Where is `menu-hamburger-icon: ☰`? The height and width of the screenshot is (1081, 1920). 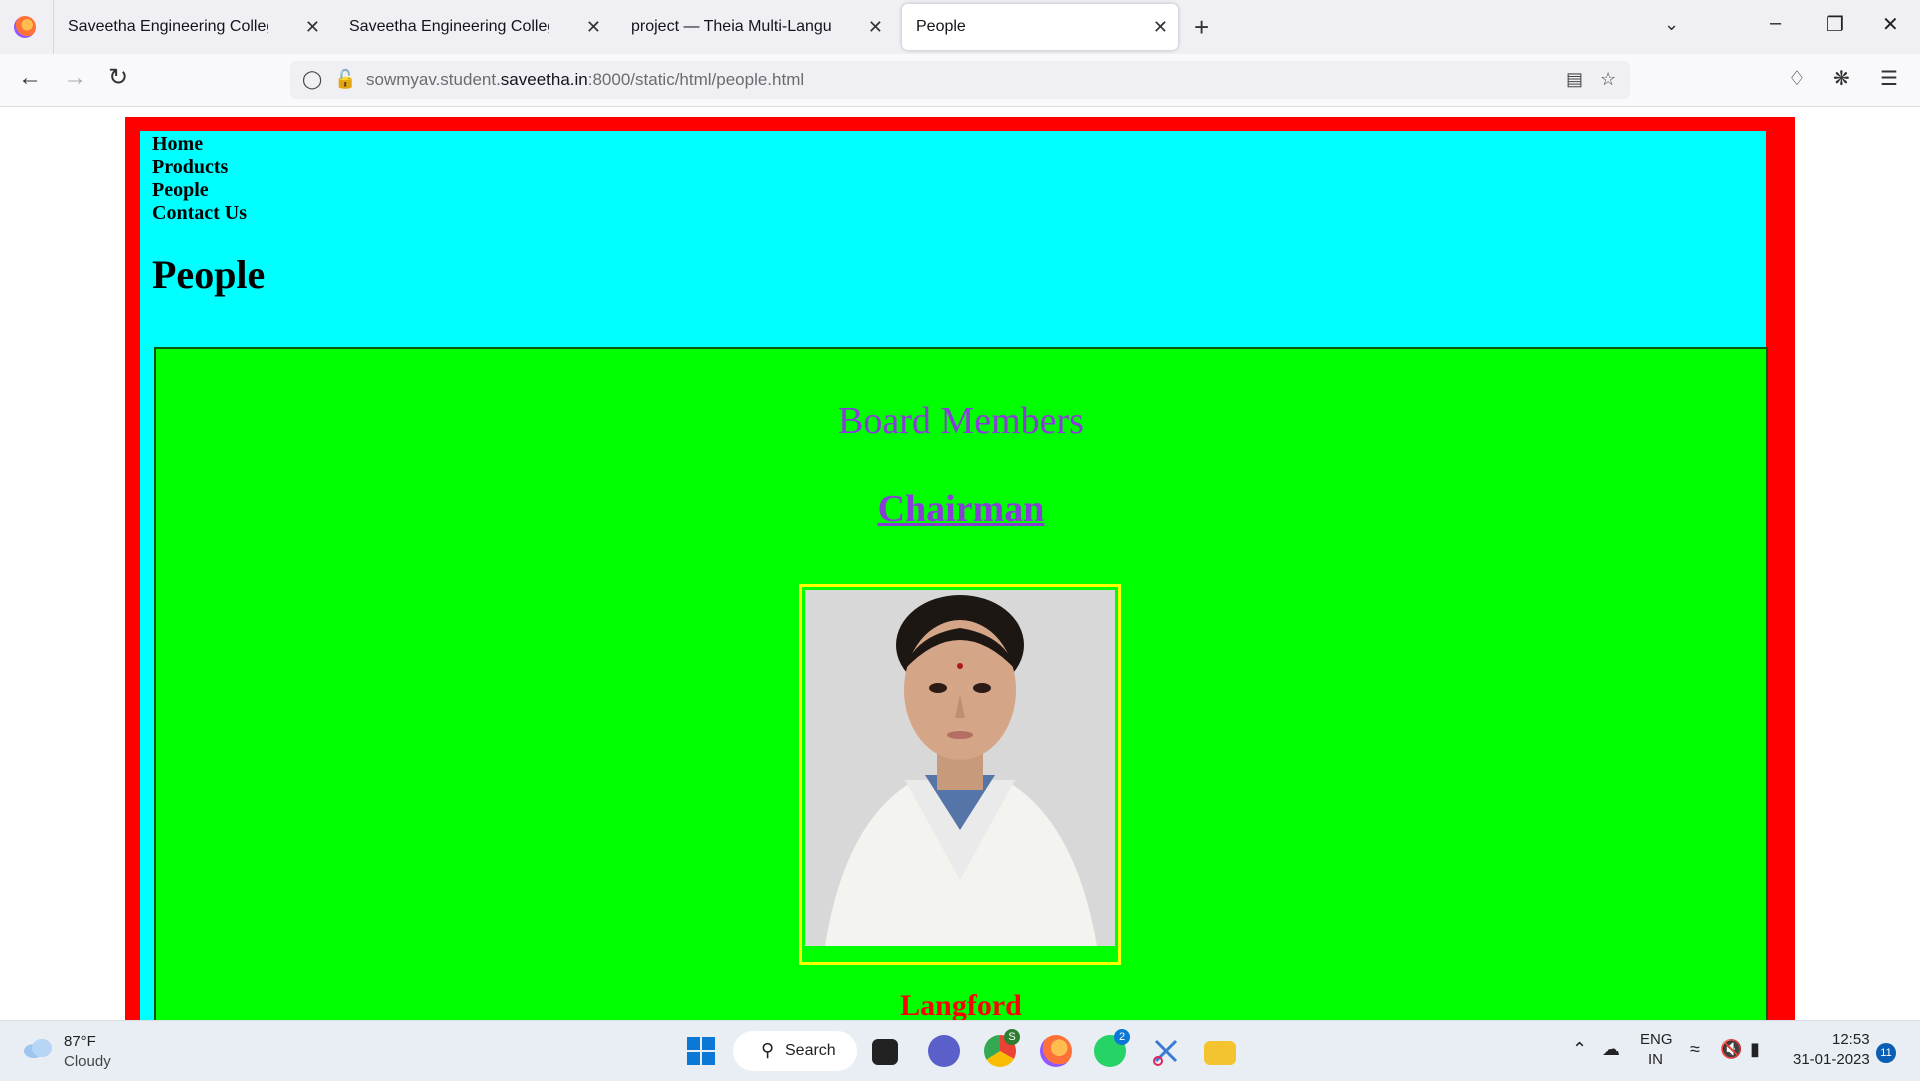
menu-hamburger-icon: ☰ is located at coordinates (1889, 78).